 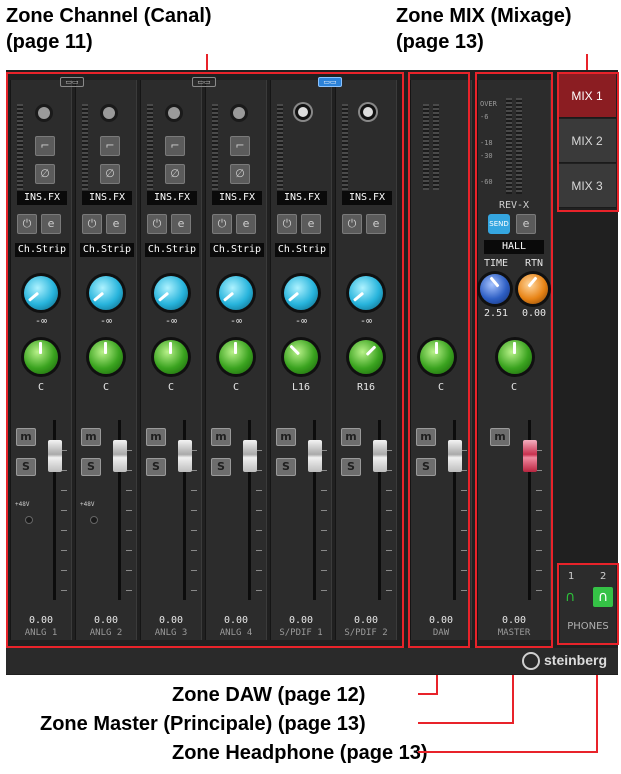 What do you see at coordinates (109, 16) in the screenshot?
I see `channel-zone-label: Zone Channel (Canal)` at bounding box center [109, 16].